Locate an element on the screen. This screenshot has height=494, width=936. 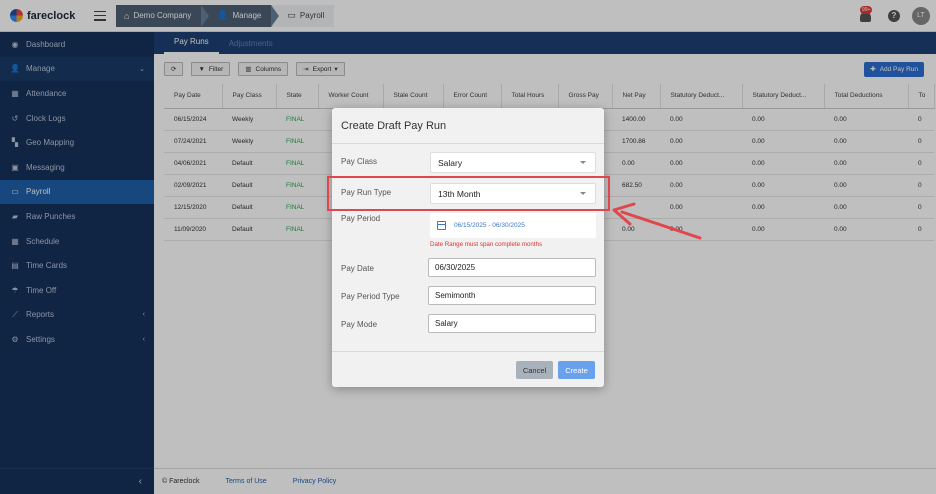
pay-run-type-select: 13th Month is located at coordinates (513, 193).